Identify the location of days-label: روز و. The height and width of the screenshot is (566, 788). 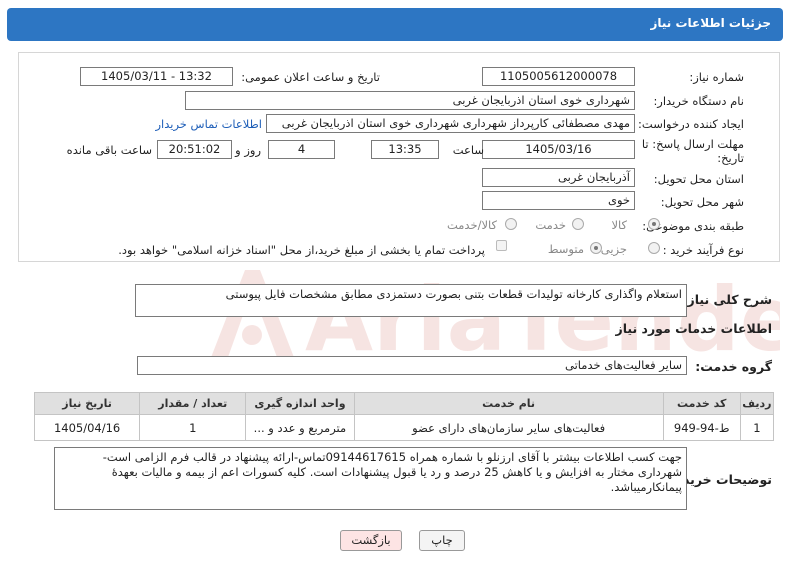
(248, 150).